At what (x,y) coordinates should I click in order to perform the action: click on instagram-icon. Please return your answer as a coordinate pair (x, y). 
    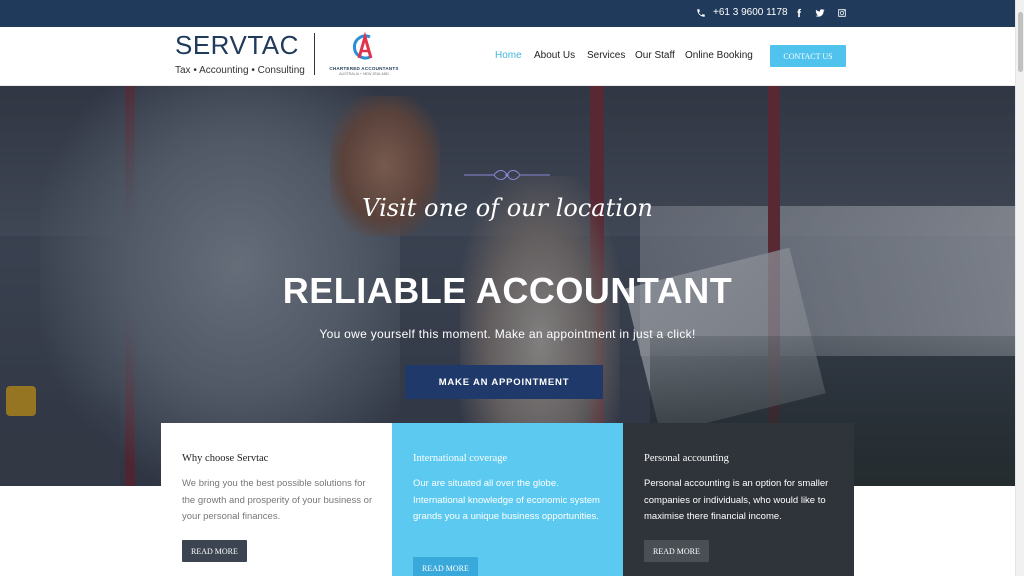
    Looking at the image, I should click on (842, 13).